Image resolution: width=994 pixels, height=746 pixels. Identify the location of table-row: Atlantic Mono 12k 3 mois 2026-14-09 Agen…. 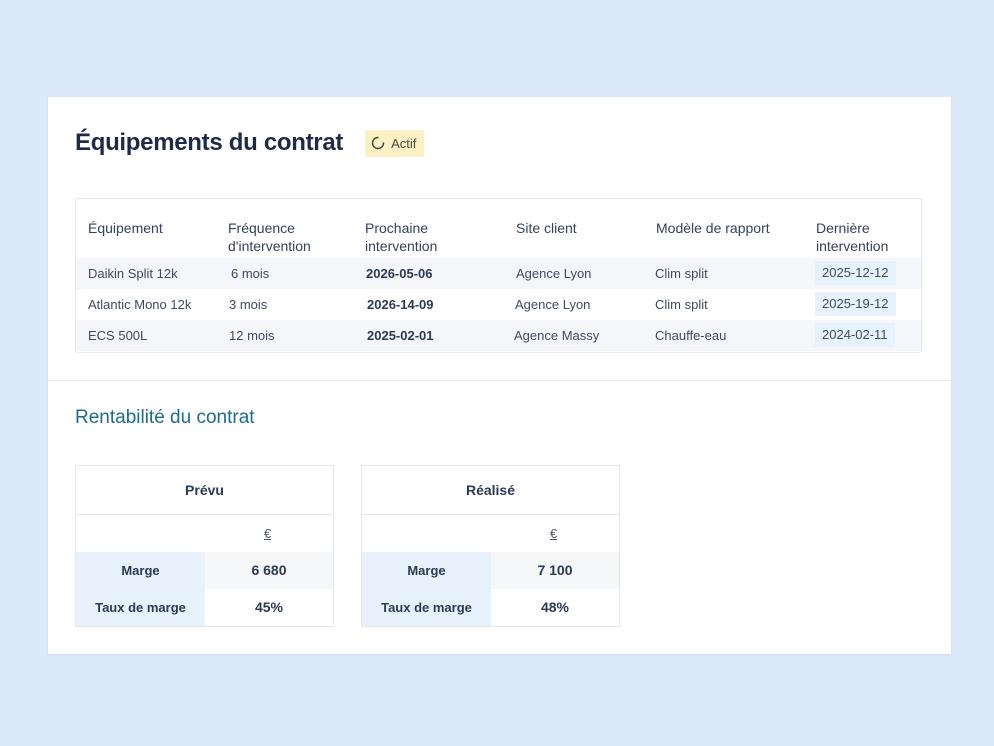
(498, 304).